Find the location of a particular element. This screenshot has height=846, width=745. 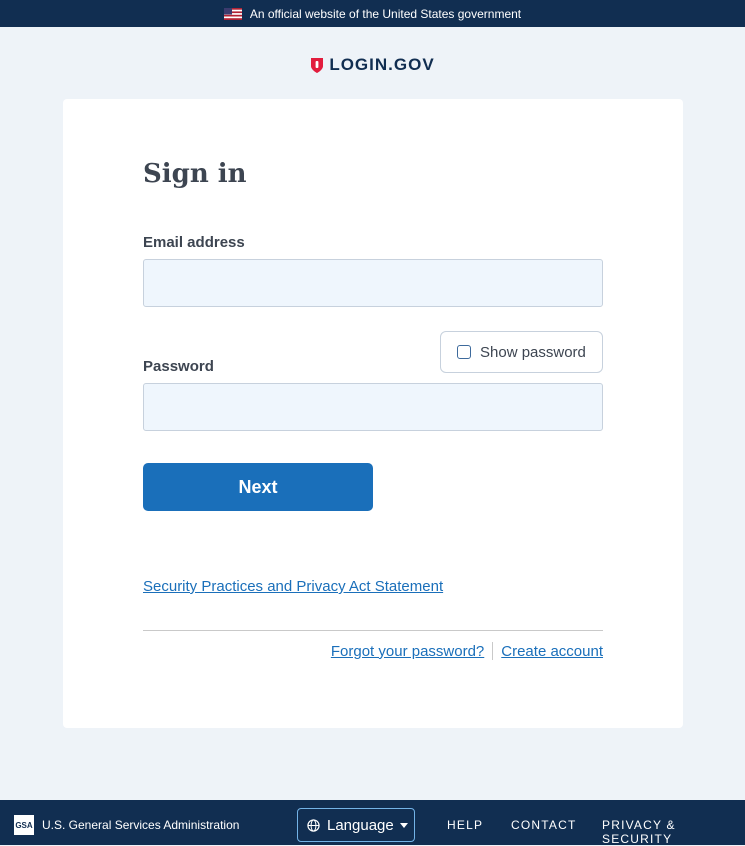

forgot-password-link: Forgot your password? is located at coordinates (407, 651).